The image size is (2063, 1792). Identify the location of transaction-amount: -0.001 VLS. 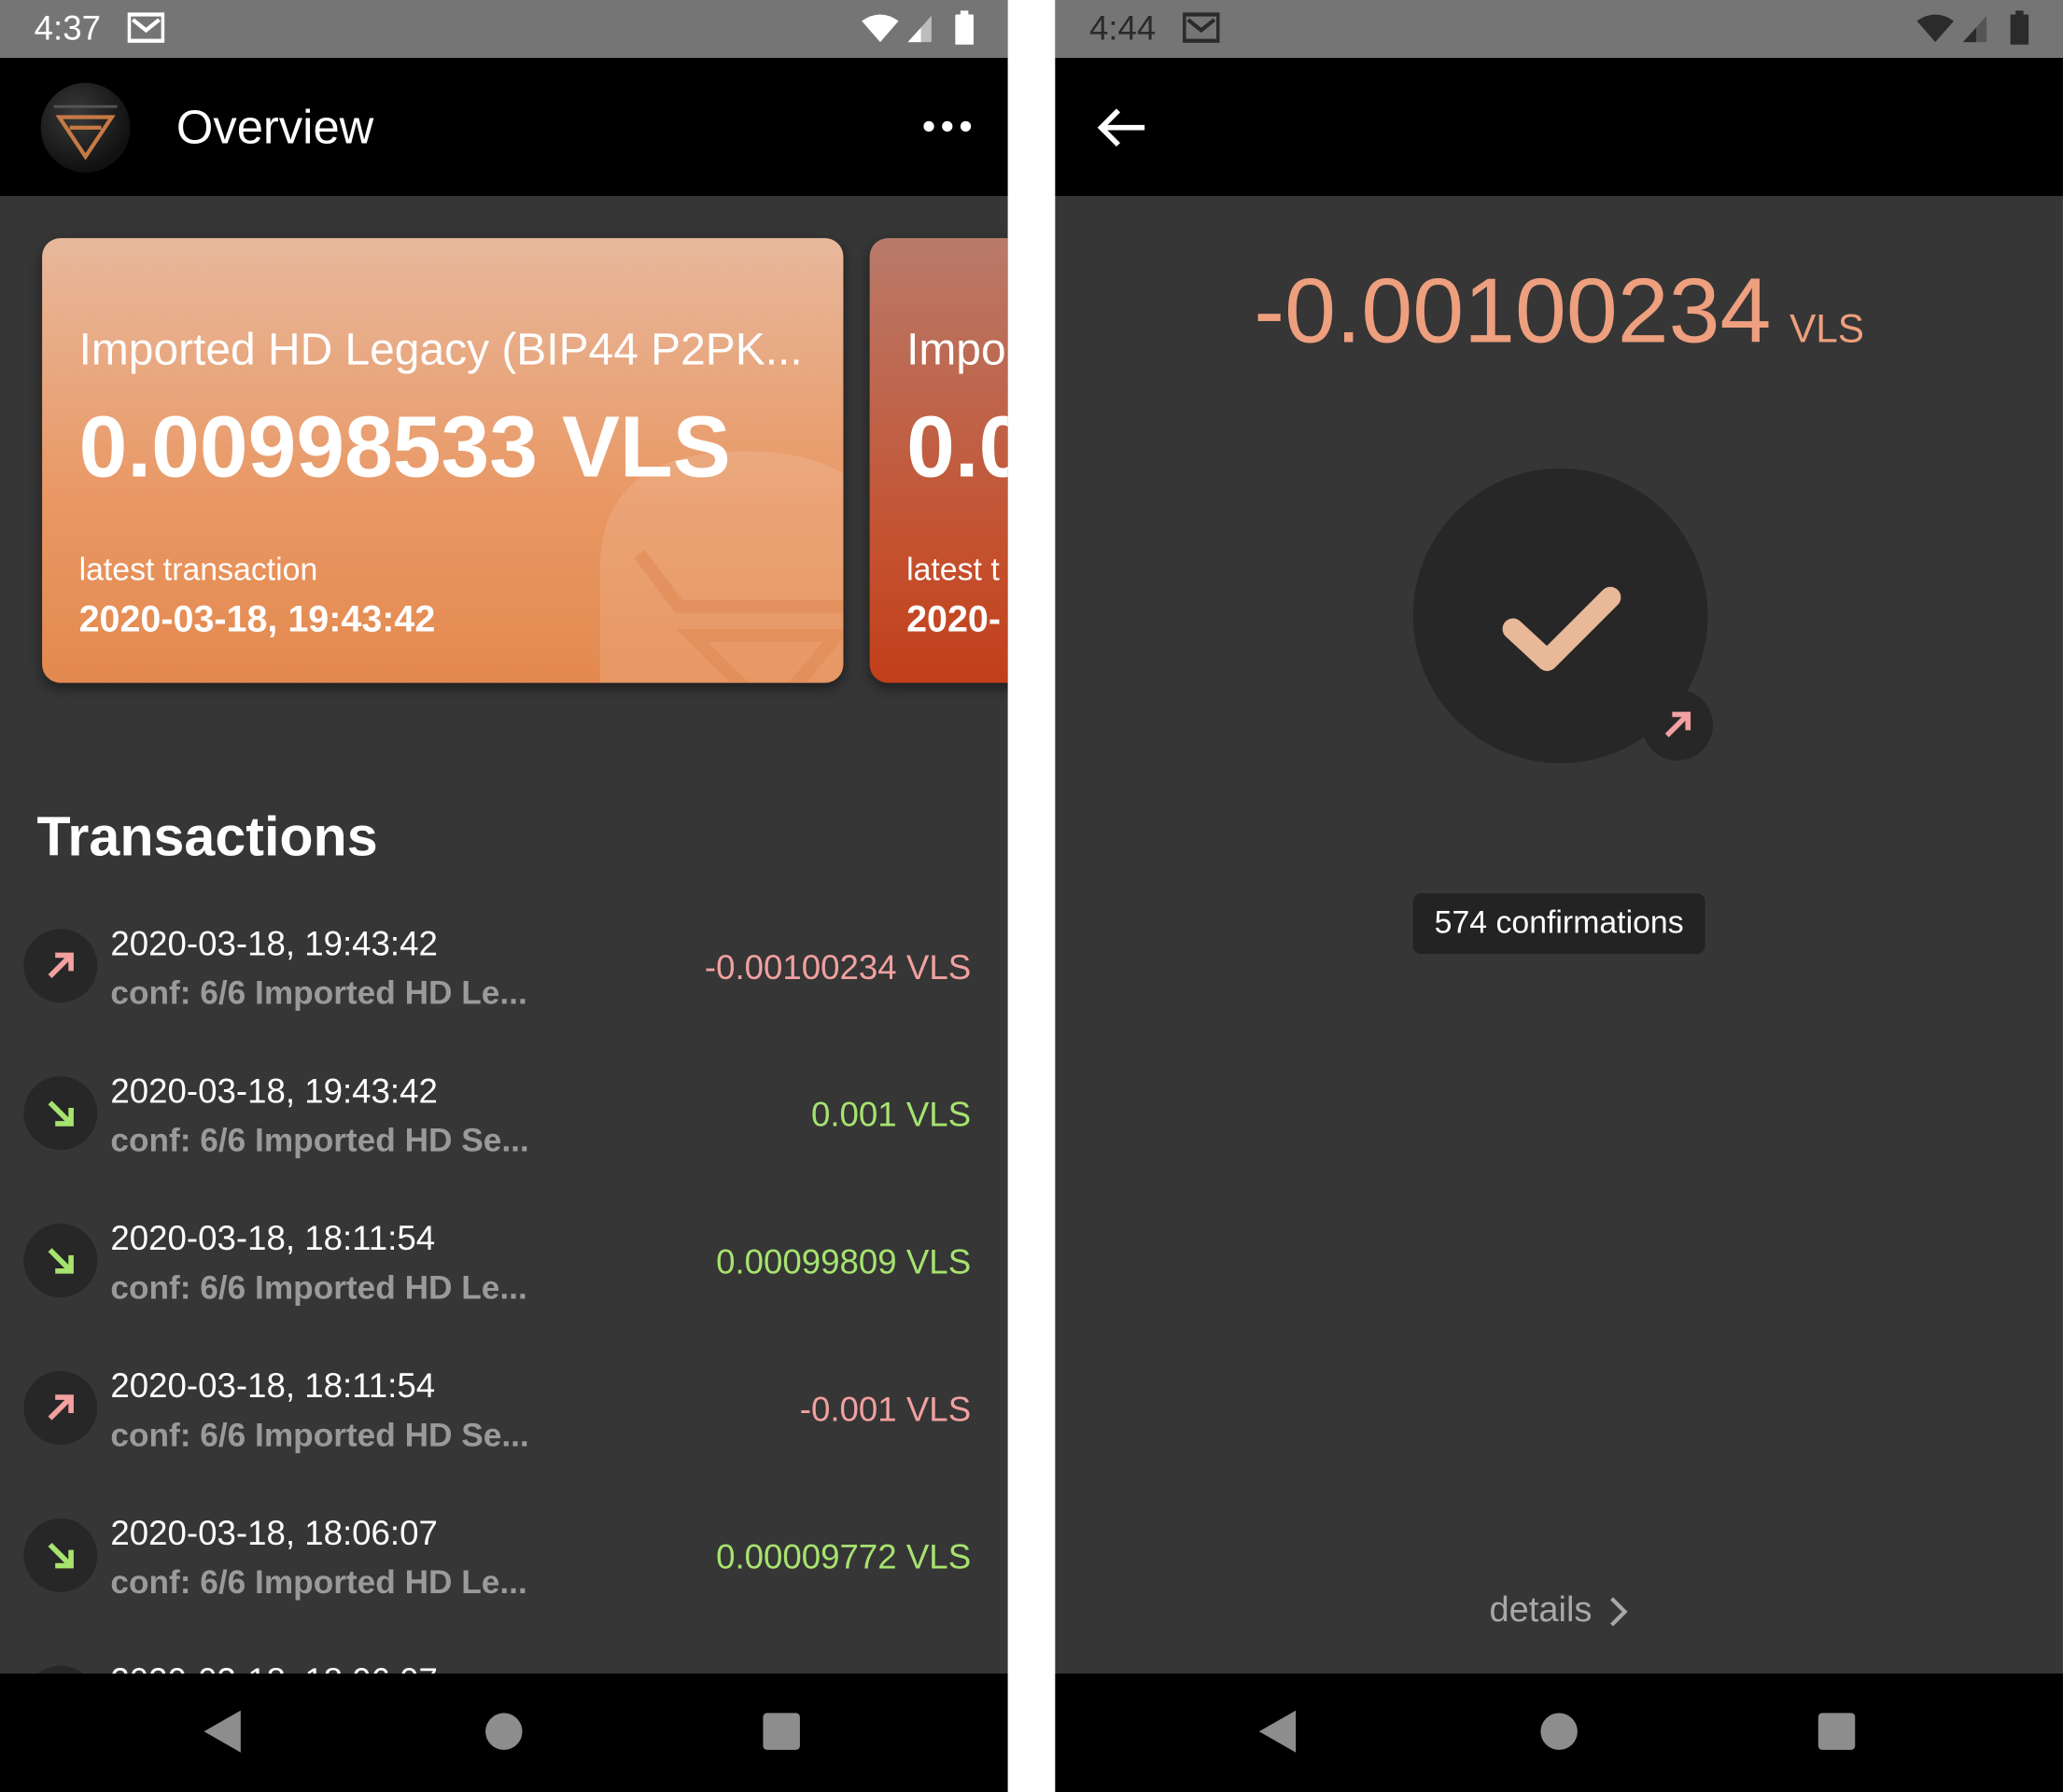
(886, 1409).